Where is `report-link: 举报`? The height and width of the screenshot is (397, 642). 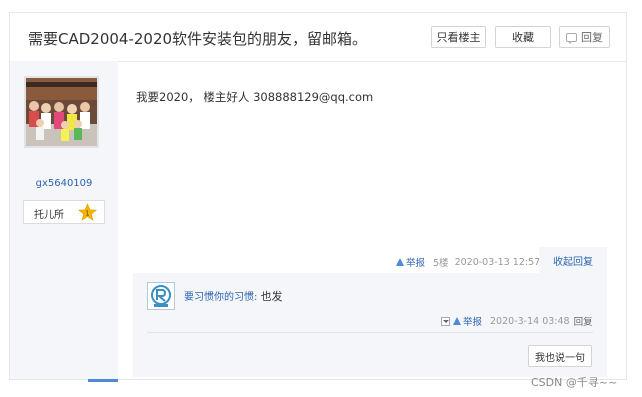 report-link: 举报 is located at coordinates (410, 262).